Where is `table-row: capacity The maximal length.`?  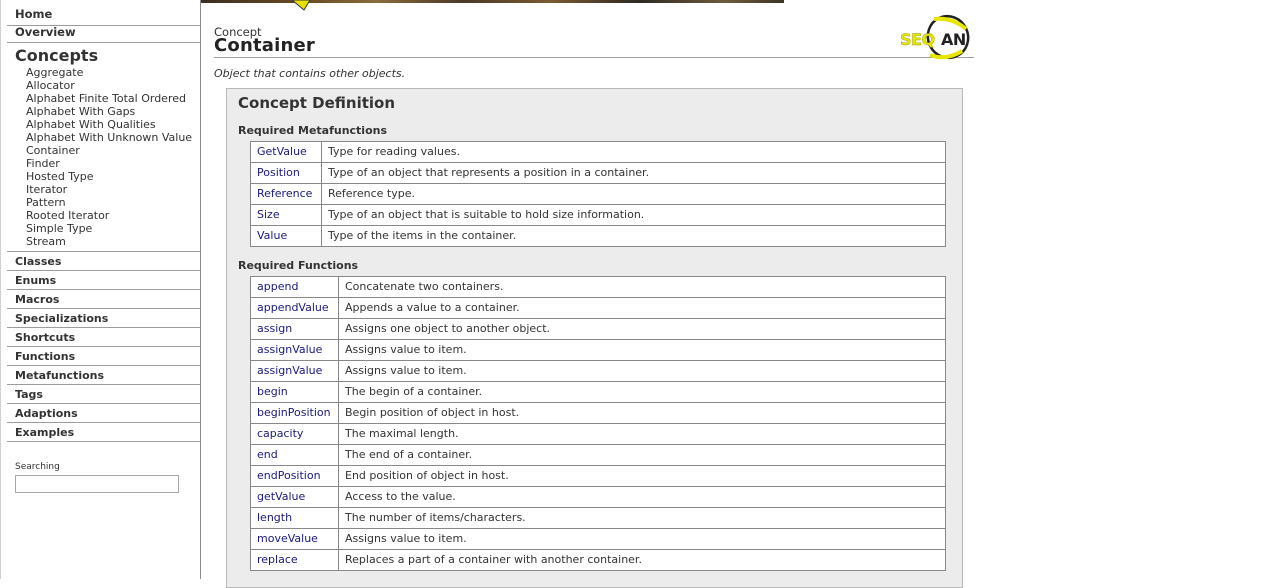
table-row: capacity The maximal length. is located at coordinates (598, 434).